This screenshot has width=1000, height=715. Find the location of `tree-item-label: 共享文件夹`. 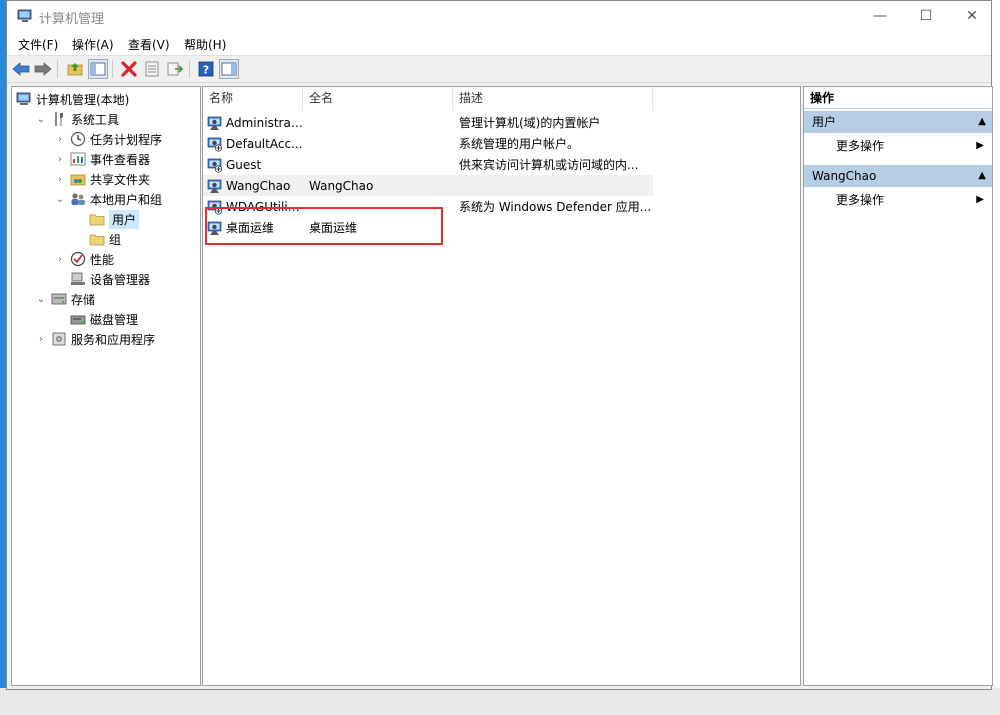

tree-item-label: 共享文件夹 is located at coordinates (120, 179).